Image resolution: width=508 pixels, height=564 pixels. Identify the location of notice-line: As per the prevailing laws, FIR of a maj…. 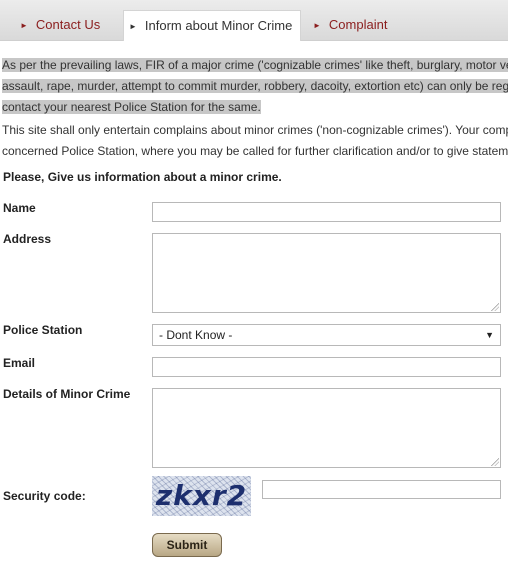
(255, 65).